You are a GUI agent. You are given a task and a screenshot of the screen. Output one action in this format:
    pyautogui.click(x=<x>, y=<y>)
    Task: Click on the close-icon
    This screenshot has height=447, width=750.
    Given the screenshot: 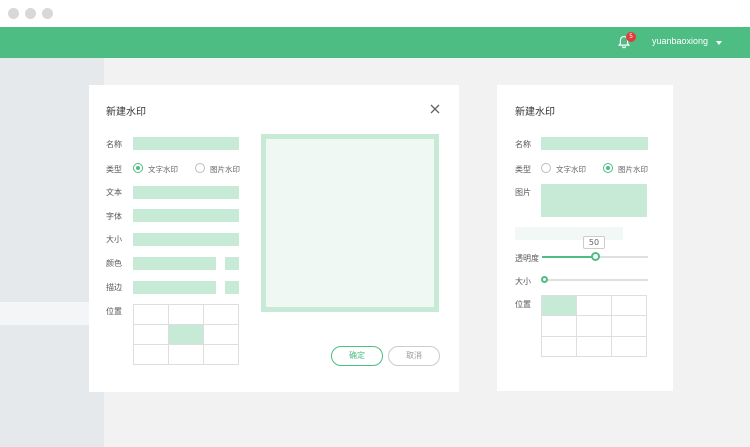 What is the action you would take?
    pyautogui.click(x=435, y=109)
    